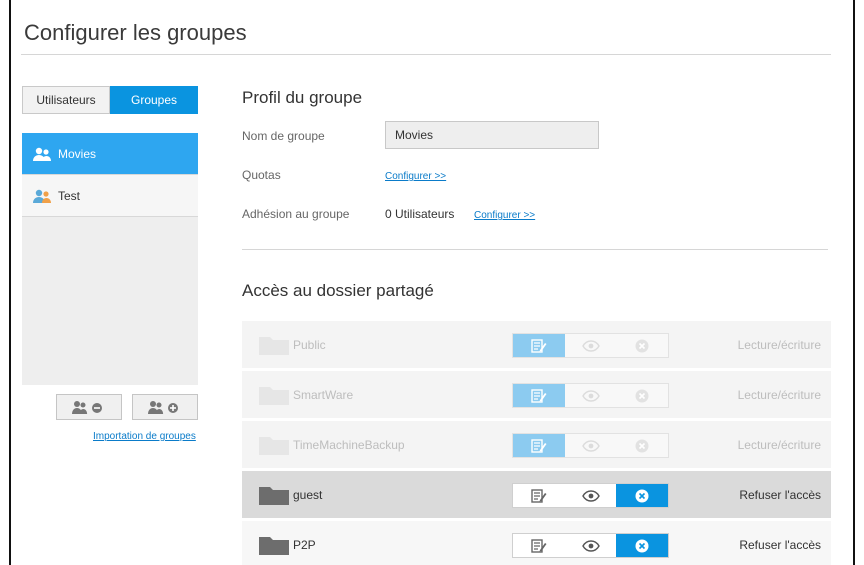  What do you see at coordinates (135, 32) in the screenshot?
I see `page-title: Configurer les groupes` at bounding box center [135, 32].